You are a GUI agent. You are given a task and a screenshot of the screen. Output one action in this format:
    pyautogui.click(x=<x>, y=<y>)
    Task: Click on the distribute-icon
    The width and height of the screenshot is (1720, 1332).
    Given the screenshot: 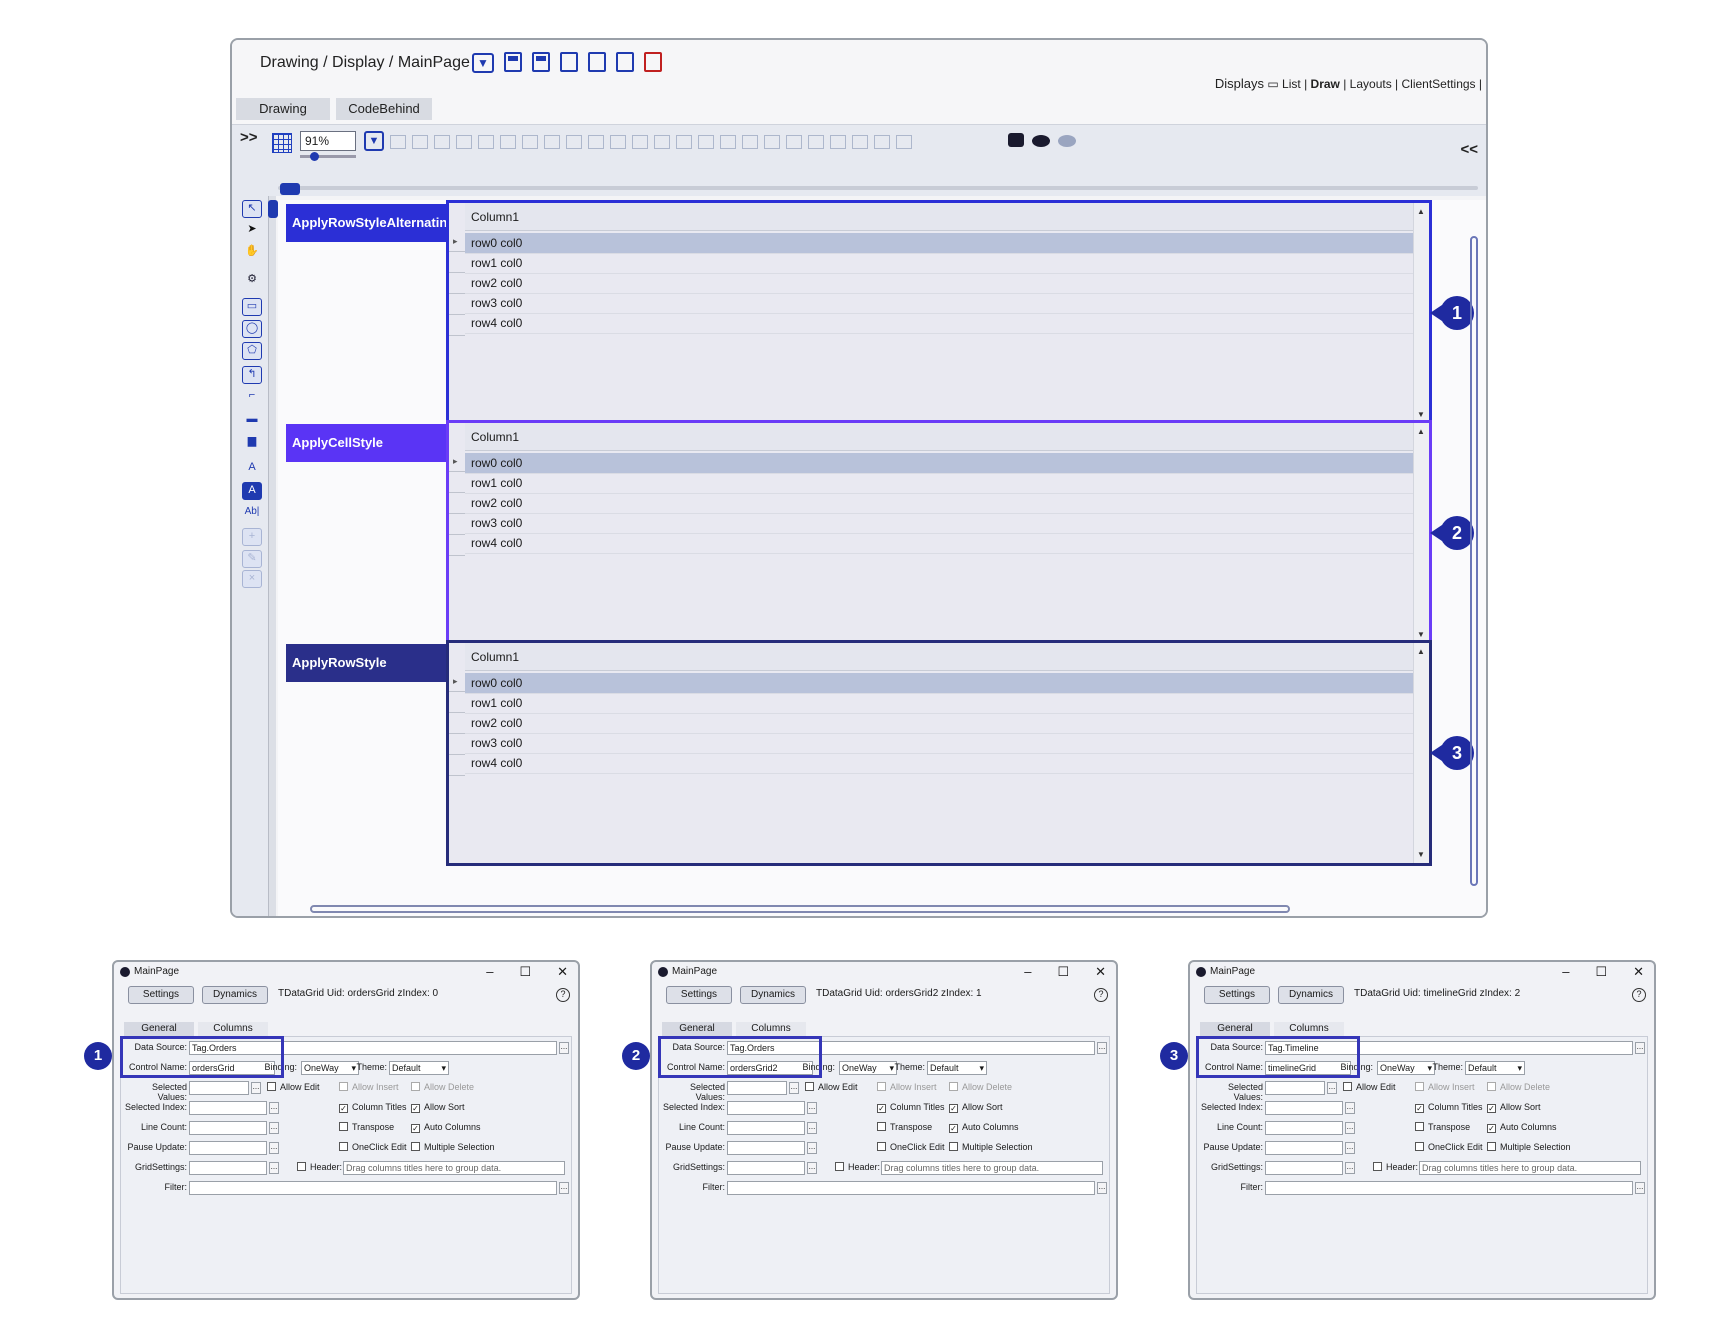 What is the action you would take?
    pyautogui.click(x=794, y=142)
    